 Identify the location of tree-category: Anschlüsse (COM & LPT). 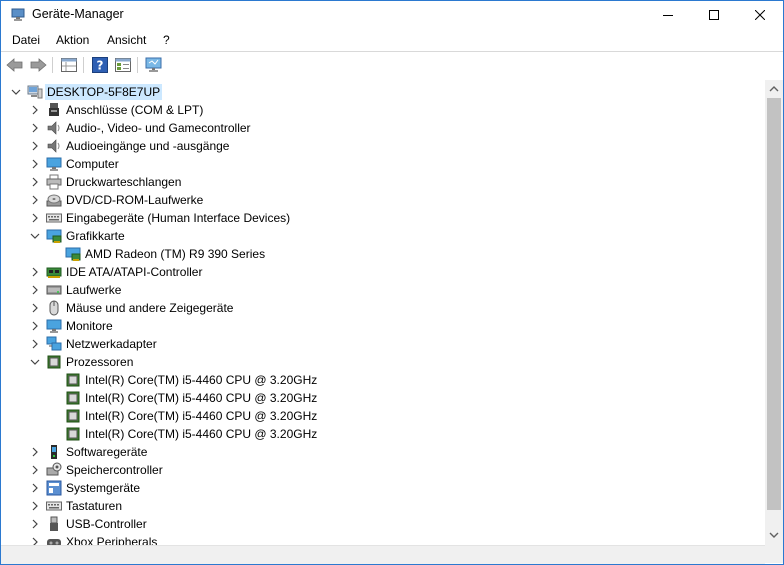
(117, 110).